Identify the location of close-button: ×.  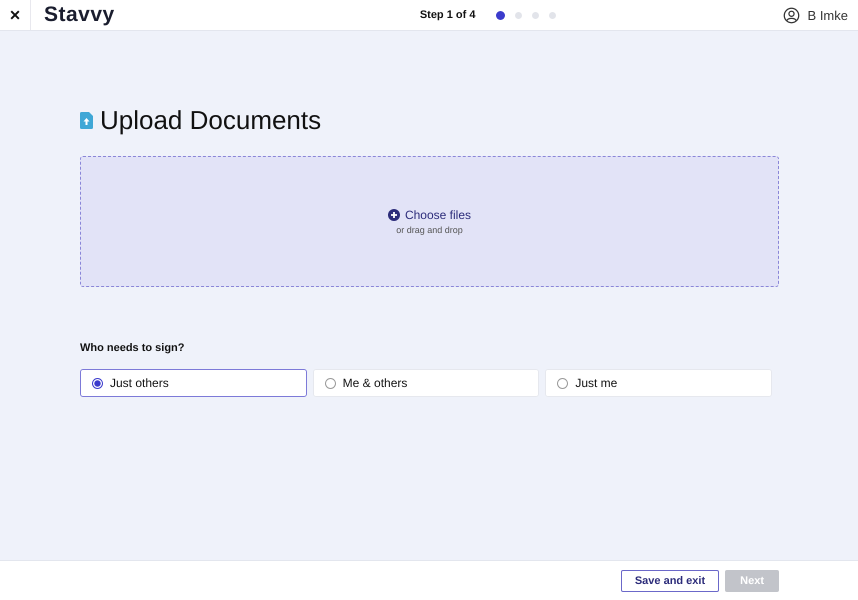
(15, 15).